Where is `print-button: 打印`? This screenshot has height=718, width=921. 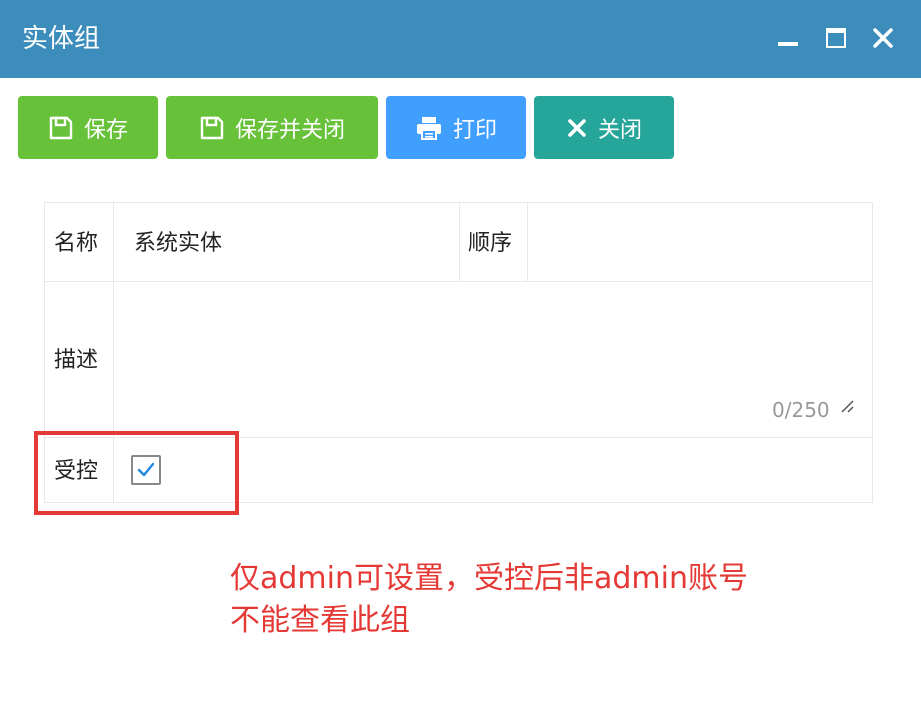 print-button: 打印 is located at coordinates (456, 127).